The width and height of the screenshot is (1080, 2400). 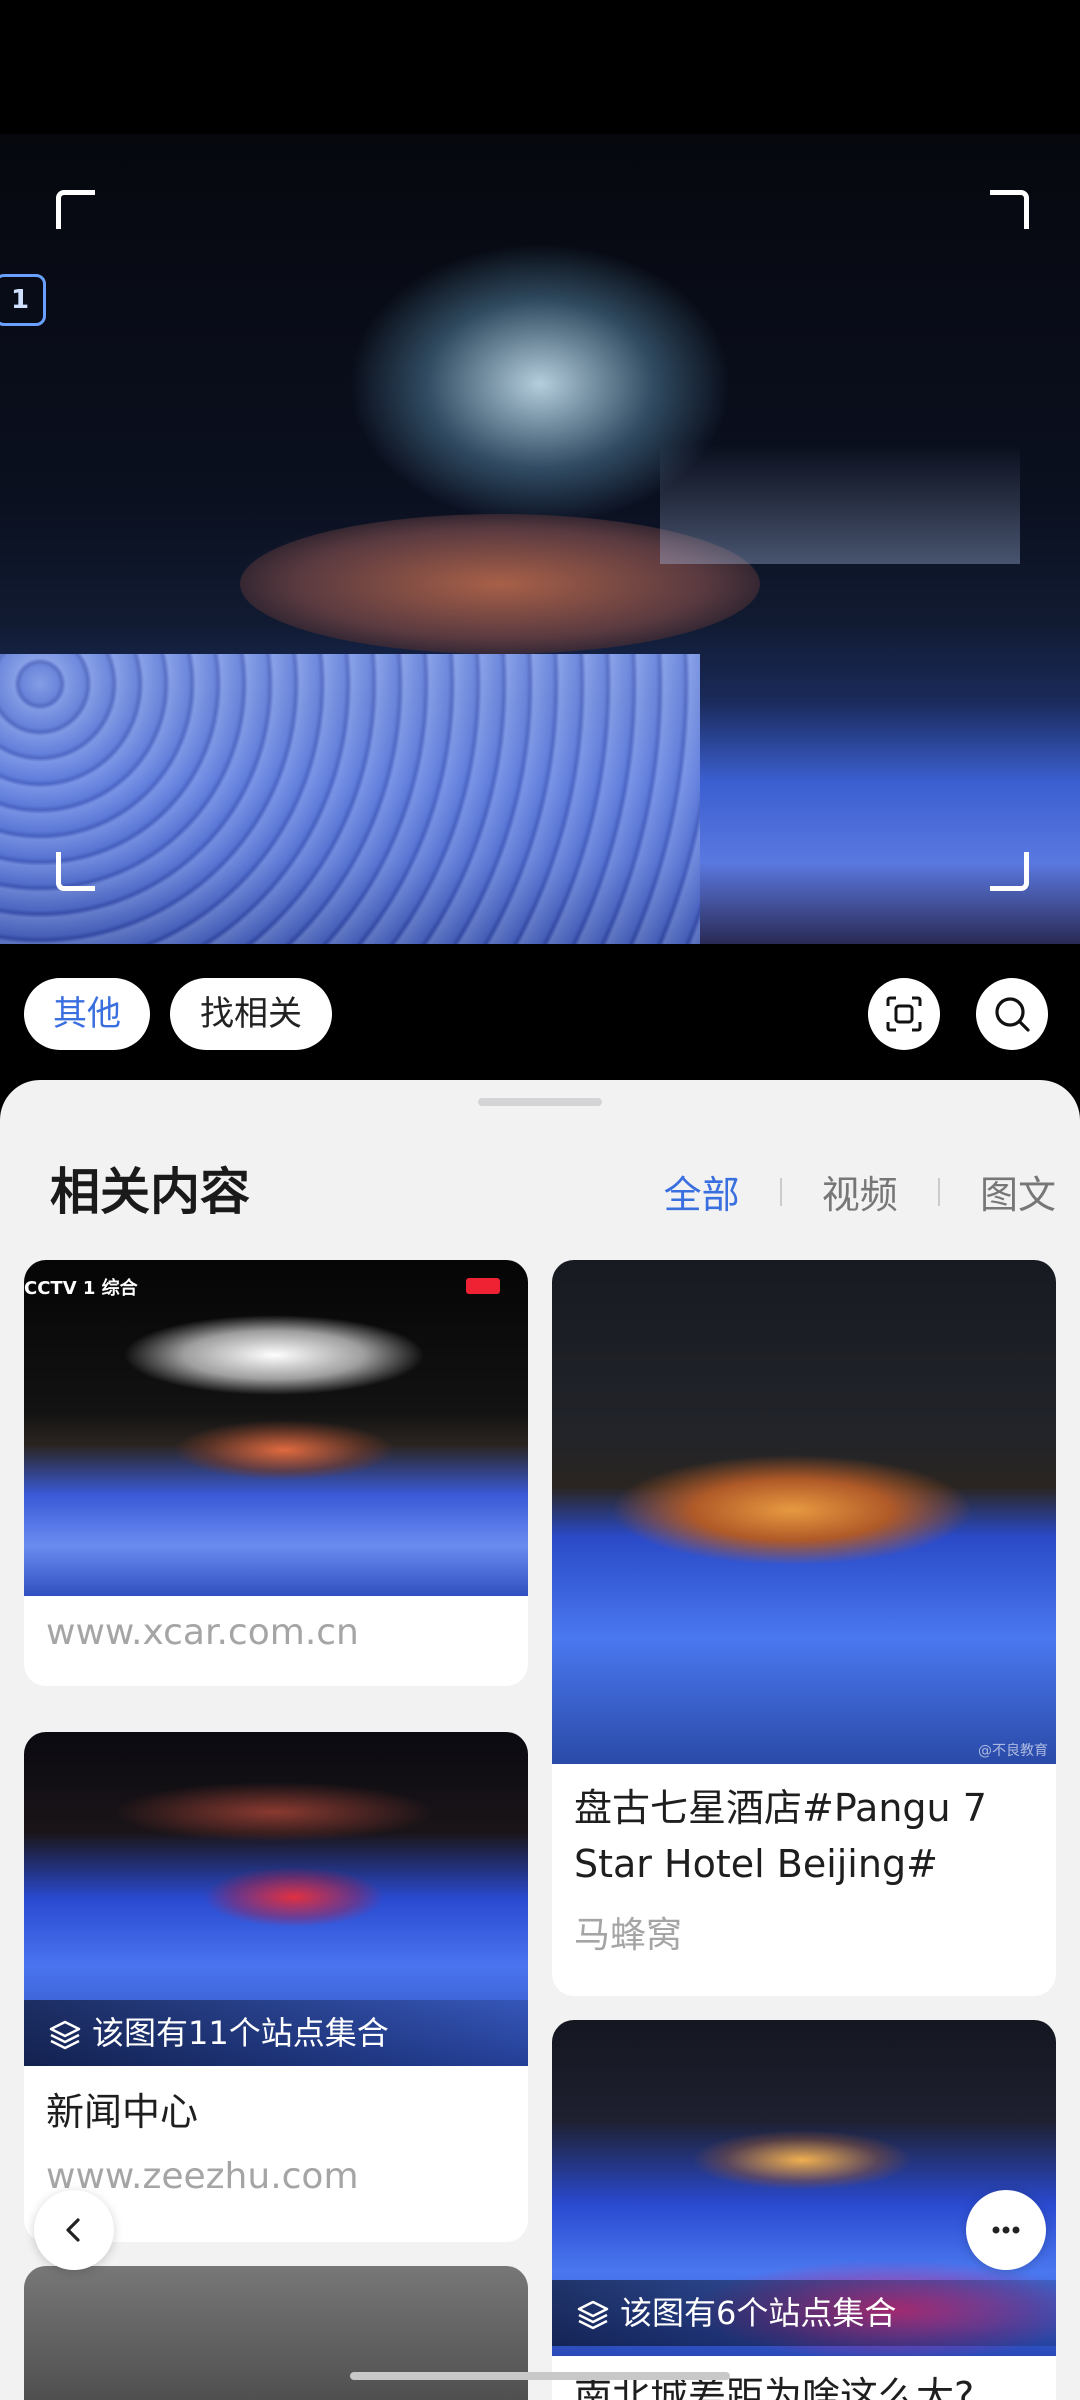 I want to click on filter-tabs: 全部 视频 图文, so click(x=860, y=1191).